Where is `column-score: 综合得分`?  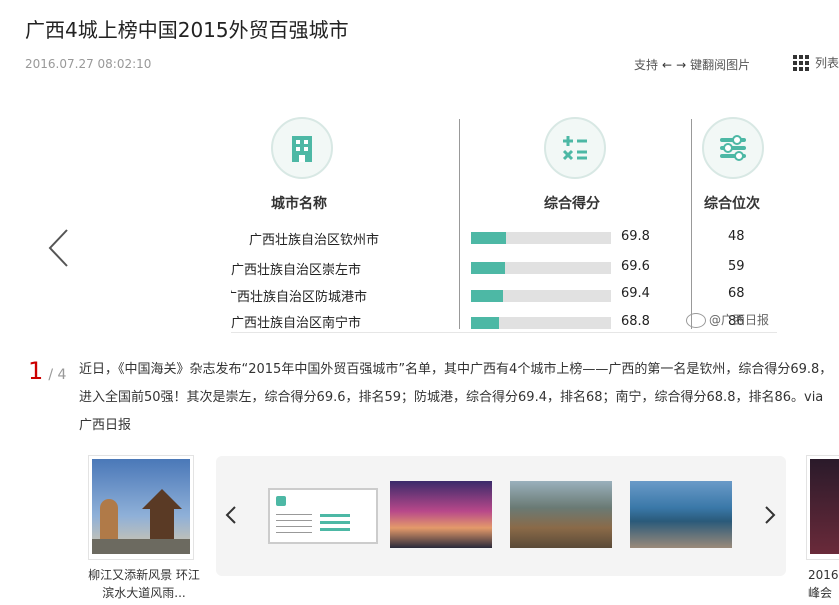
column-score: 综合得分 is located at coordinates (572, 204).